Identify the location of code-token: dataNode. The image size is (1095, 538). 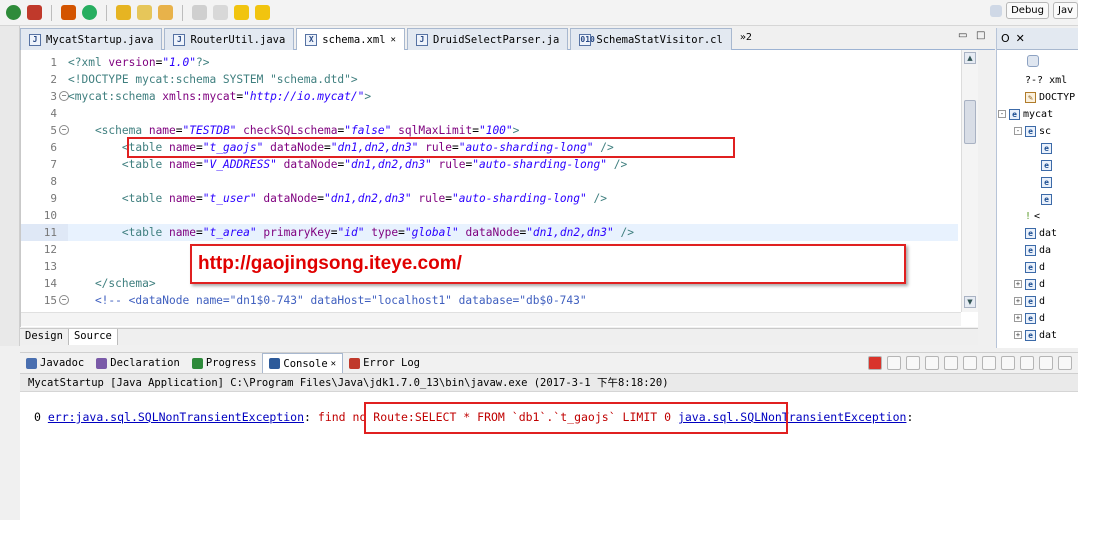
(290, 198).